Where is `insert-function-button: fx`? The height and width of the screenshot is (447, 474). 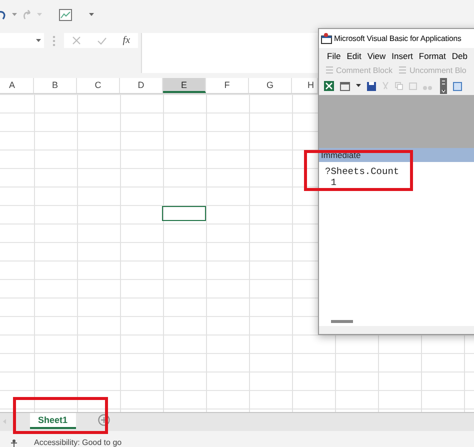
insert-function-button: fx is located at coordinates (126, 40).